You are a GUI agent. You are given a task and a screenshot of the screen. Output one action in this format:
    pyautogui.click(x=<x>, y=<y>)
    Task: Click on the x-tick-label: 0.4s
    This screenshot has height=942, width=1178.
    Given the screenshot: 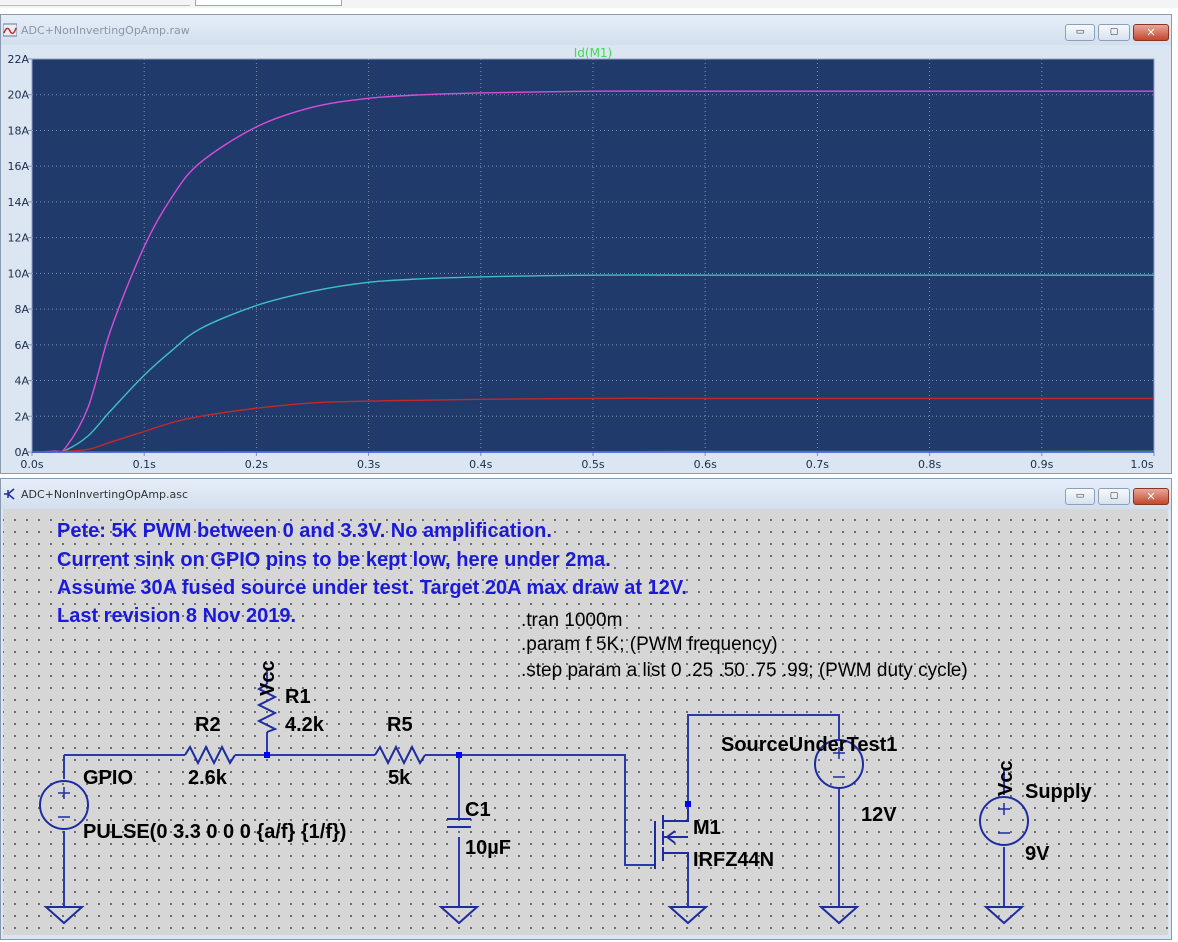 What is the action you would take?
    pyautogui.click(x=480, y=464)
    